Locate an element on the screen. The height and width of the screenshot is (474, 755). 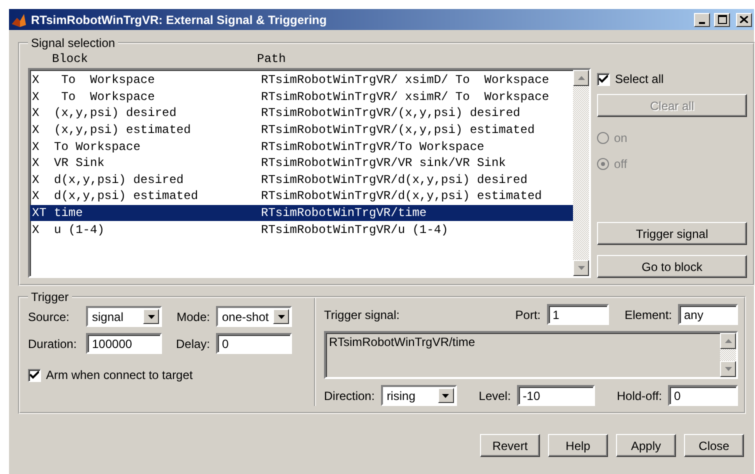
signal-row: X To Workspace RTsimRobotWinTrgVR/To Workspace is located at coordinates (301, 146).